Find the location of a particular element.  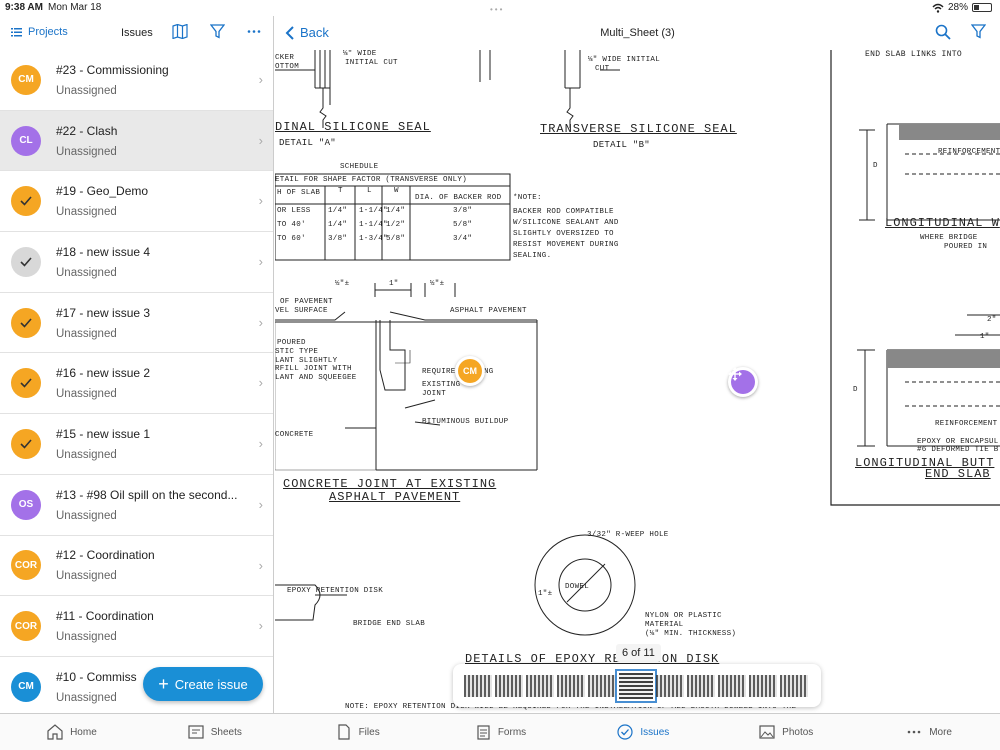

plus-icon: + is located at coordinates (163, 684).